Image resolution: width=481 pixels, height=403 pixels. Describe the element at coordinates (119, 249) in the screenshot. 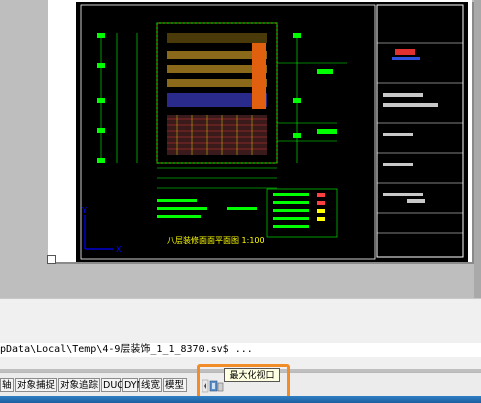

I see `ucs-x-label: X` at that location.